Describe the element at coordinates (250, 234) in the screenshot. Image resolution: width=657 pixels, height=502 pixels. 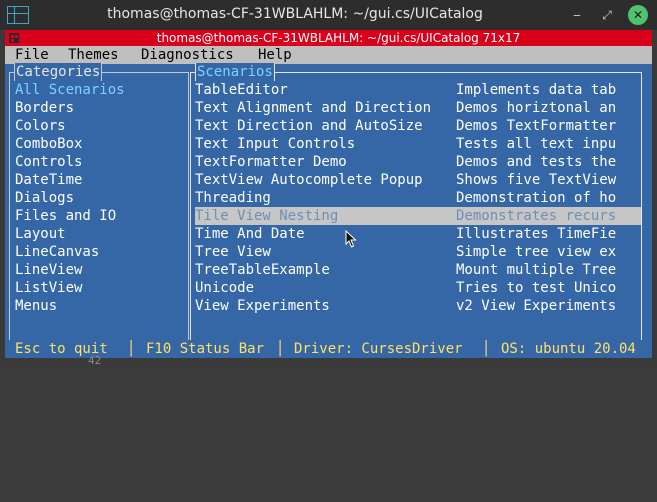
I see `scenario-name: Time And Date` at that location.